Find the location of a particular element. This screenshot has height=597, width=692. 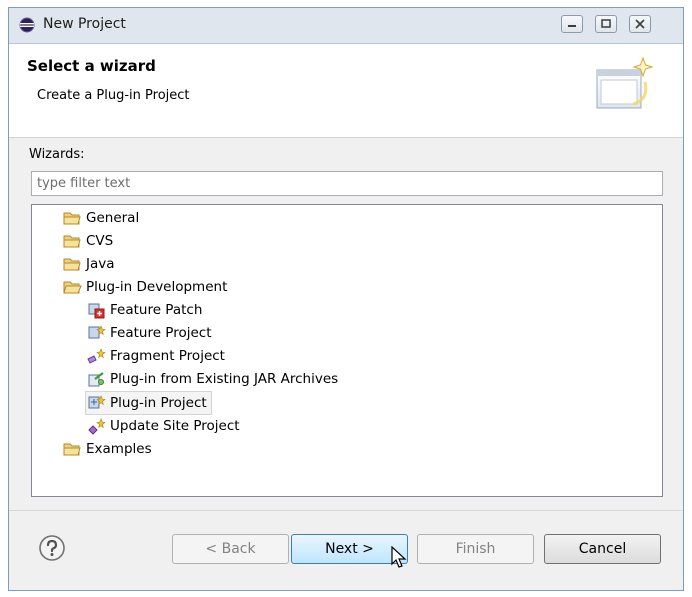

tree-item-label: Java is located at coordinates (100, 264).